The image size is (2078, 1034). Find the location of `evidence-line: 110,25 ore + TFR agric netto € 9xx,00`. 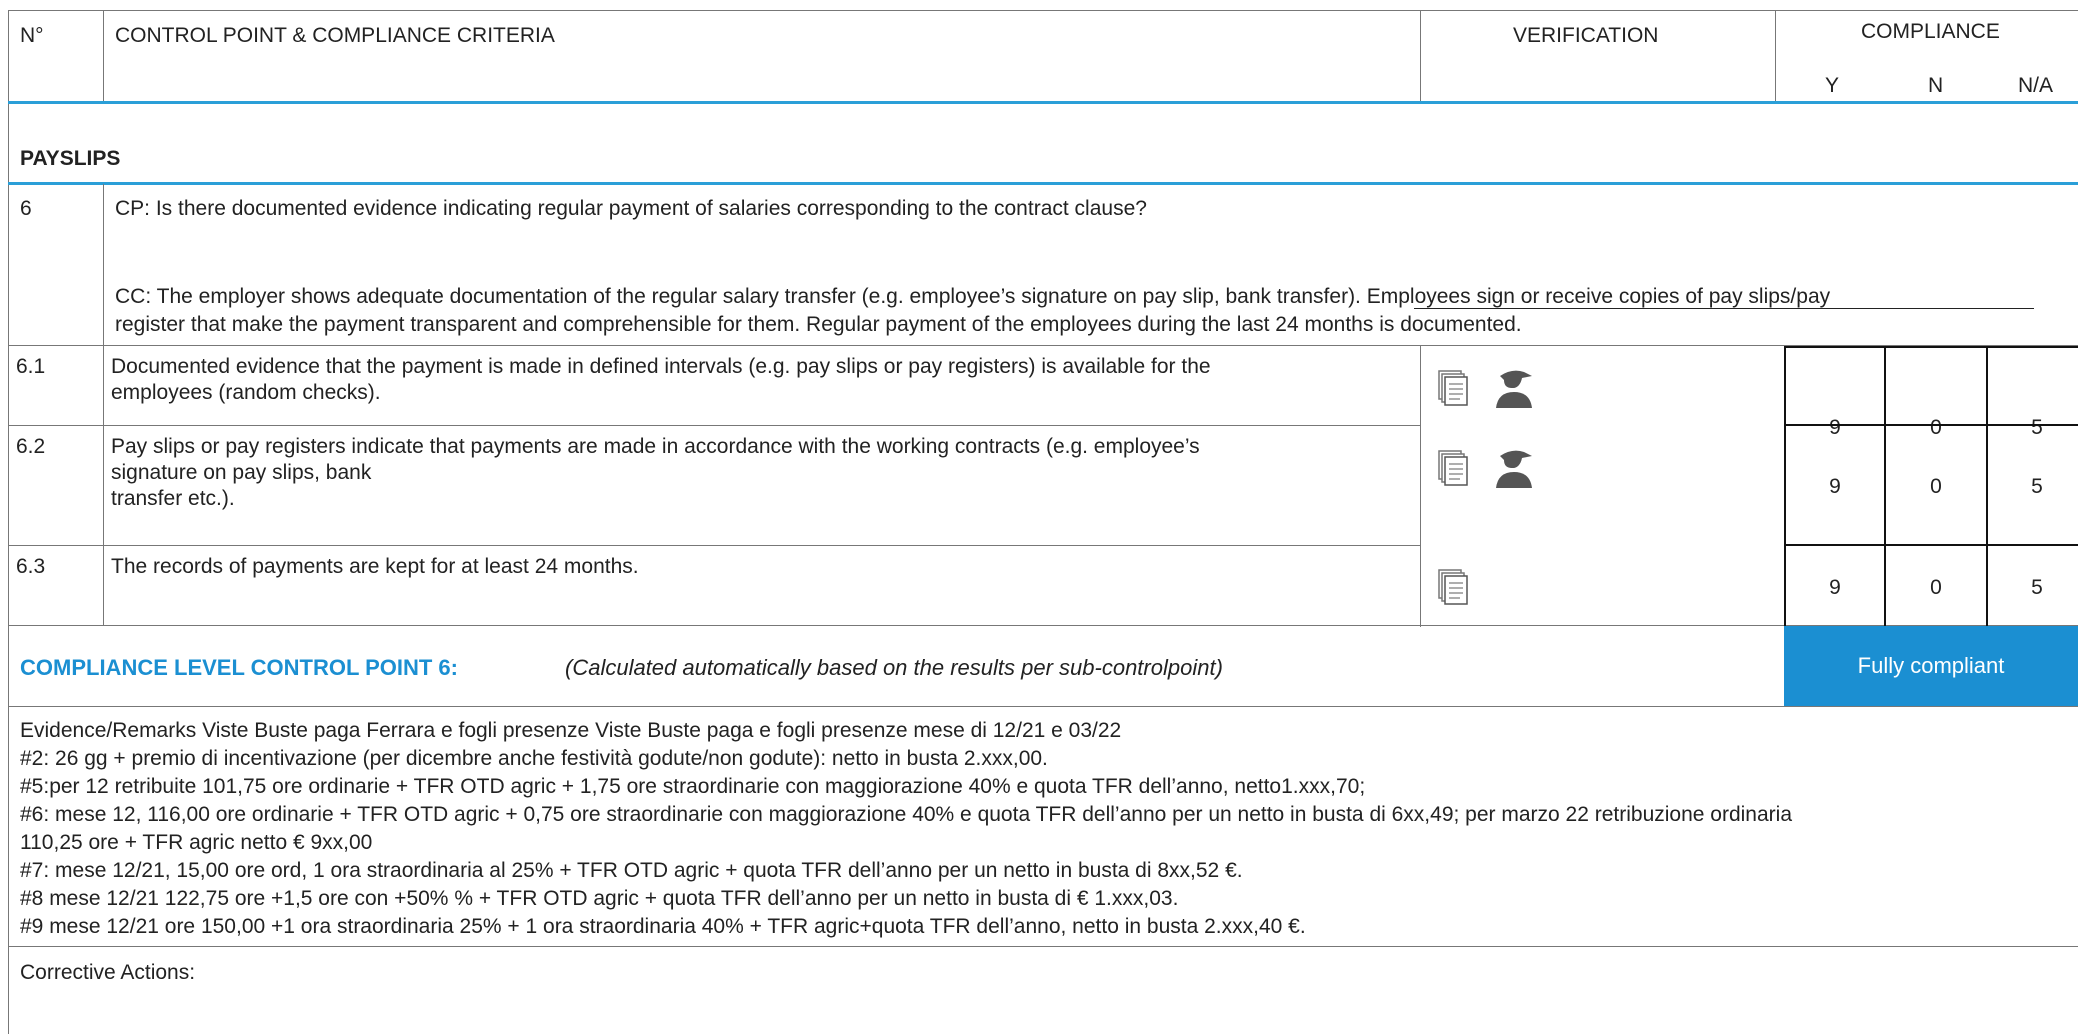

evidence-line: 110,25 ore + TFR agric netto € 9xx,00 is located at coordinates (196, 842).